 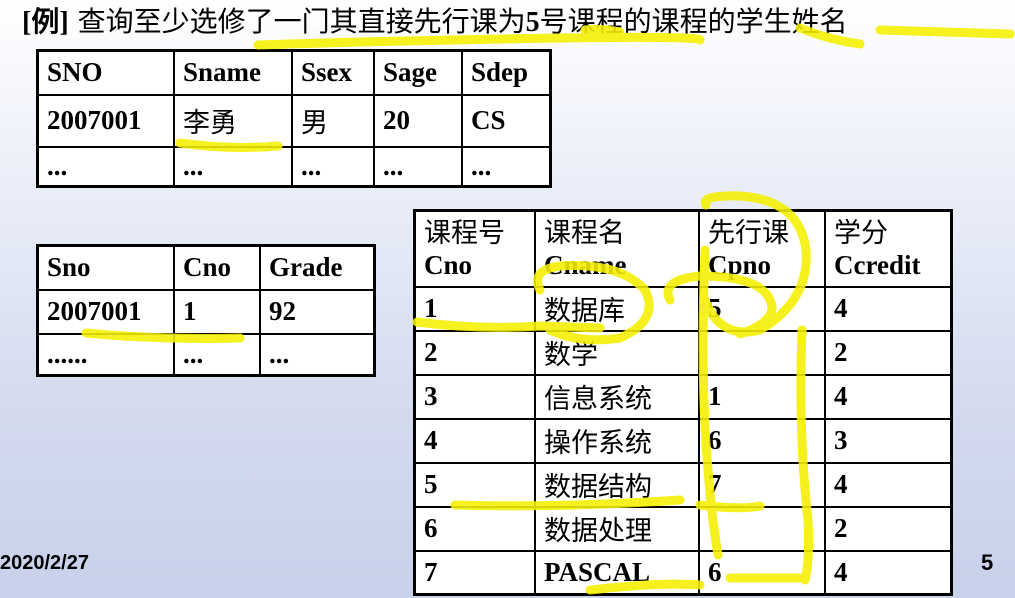 I want to click on table-cell: 92, so click(x=317, y=311).